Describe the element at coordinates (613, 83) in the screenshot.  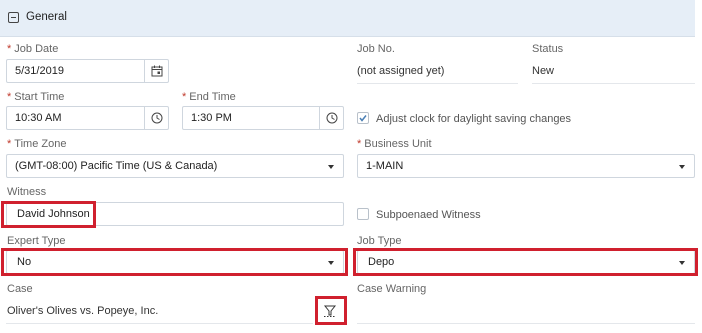
I see `status-underline` at that location.